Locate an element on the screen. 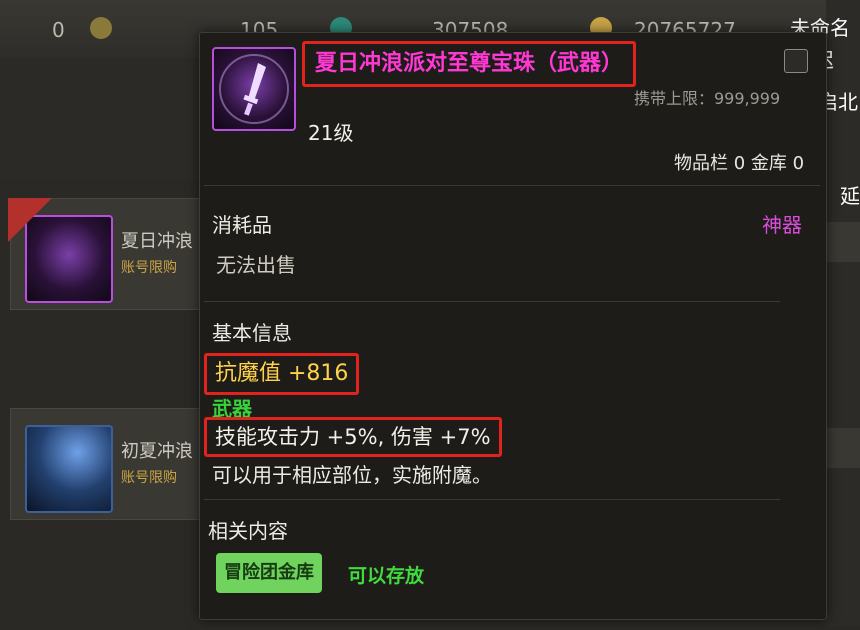  skill-attack-stat: 技能攻击力 +5%, 伤害 +7% is located at coordinates (353, 437).